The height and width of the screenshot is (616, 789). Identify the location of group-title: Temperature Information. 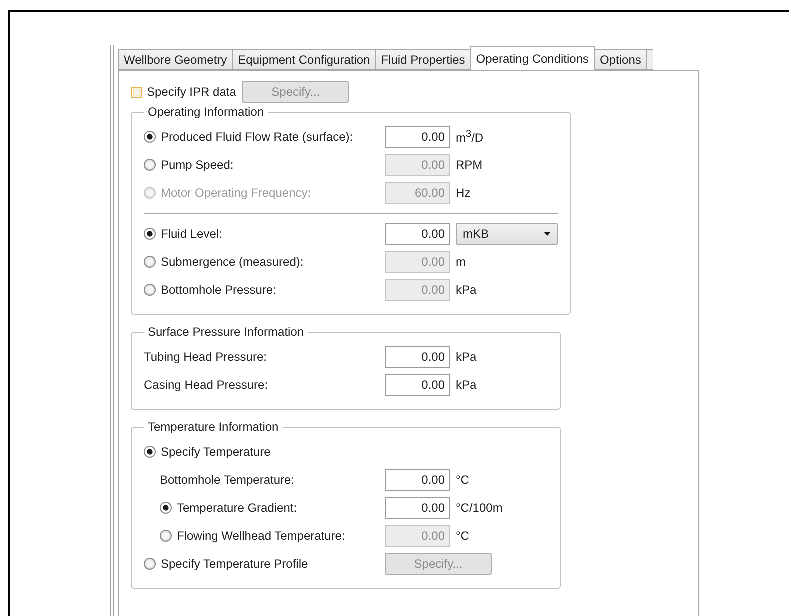
(213, 427).